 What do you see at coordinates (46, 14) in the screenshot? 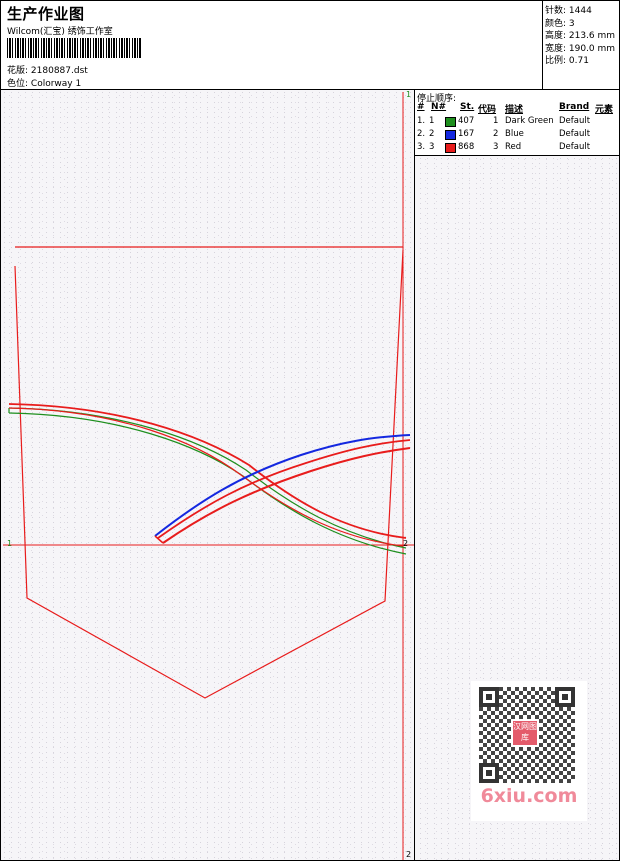
I see `sheet-title: 生产作业图` at bounding box center [46, 14].